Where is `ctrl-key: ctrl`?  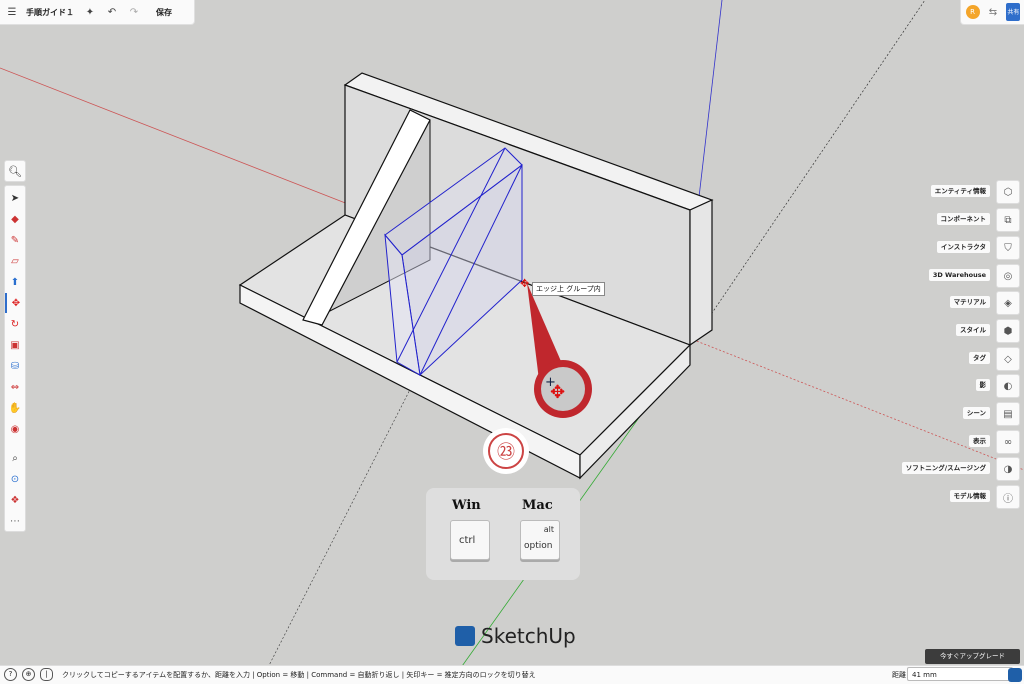
ctrl-key: ctrl is located at coordinates (470, 540).